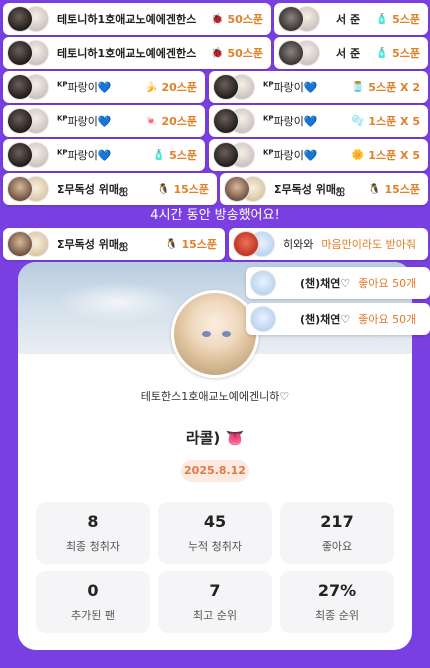 This screenshot has height=668, width=430. Describe the element at coordinates (93, 615) in the screenshot. I see `stat-label: 추가된 팬` at that location.